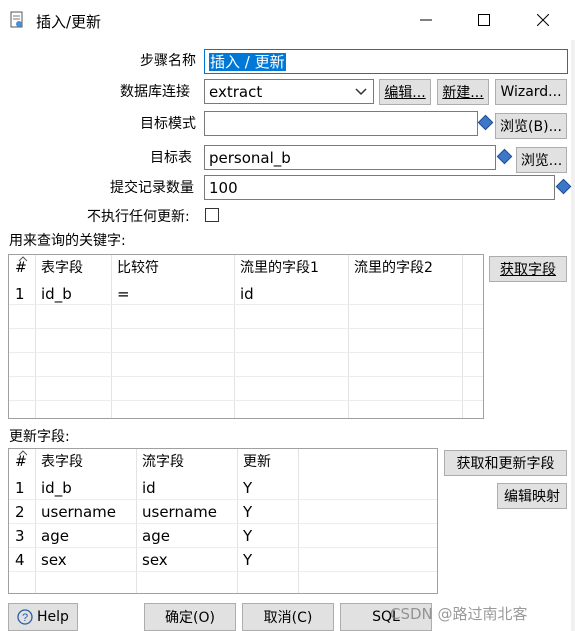 This screenshot has width=575, height=631. Describe the element at coordinates (393, 268) in the screenshot. I see `keys-col-header: 流里的字段2` at that location.